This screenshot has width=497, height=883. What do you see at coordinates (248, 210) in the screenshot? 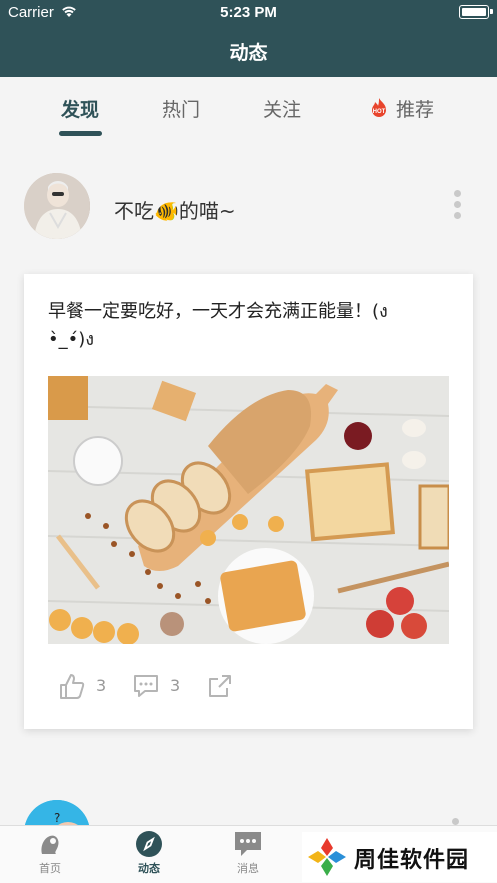
I see `post-header: 不吃🐠的喵~` at bounding box center [248, 210].